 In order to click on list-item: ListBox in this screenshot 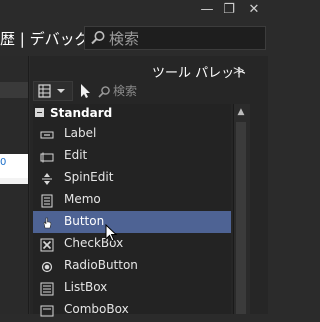, I will do `click(132, 288)`.